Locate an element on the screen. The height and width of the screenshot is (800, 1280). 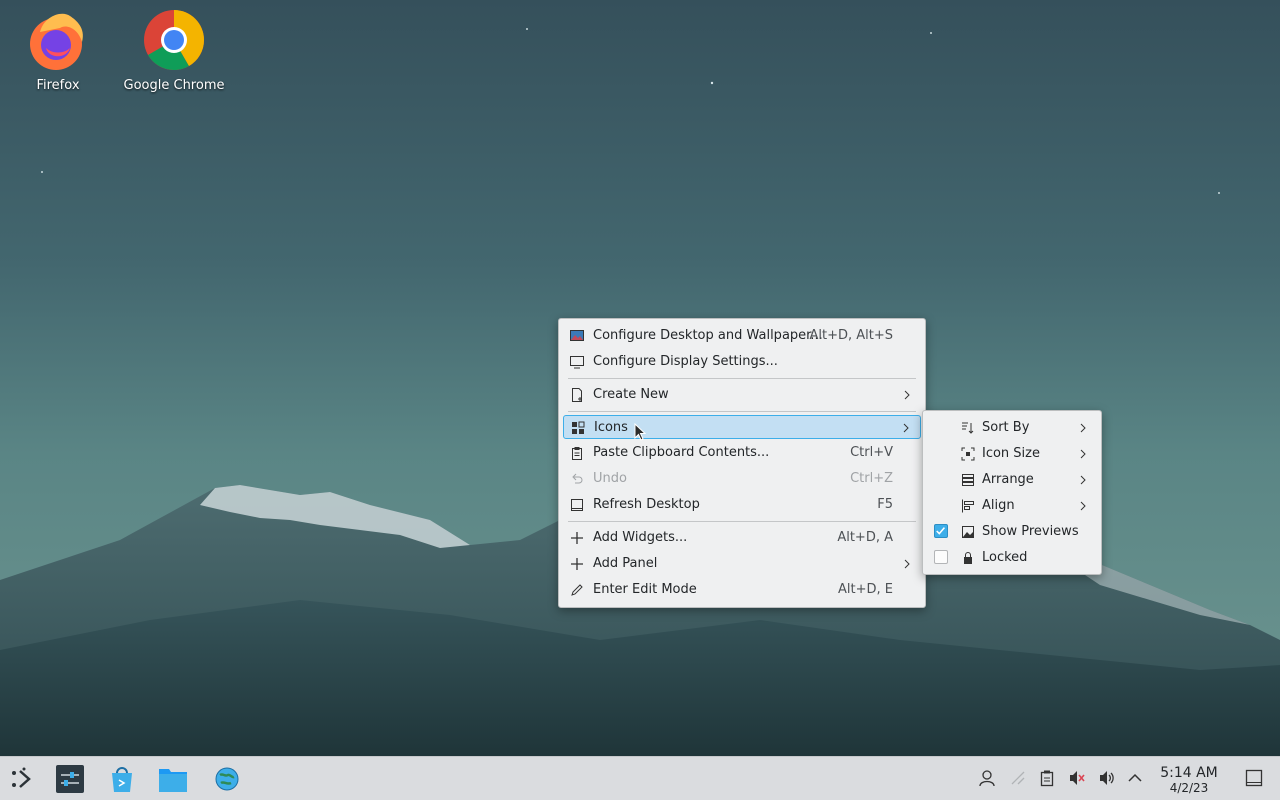
icons-grid-icon is located at coordinates (578, 427).